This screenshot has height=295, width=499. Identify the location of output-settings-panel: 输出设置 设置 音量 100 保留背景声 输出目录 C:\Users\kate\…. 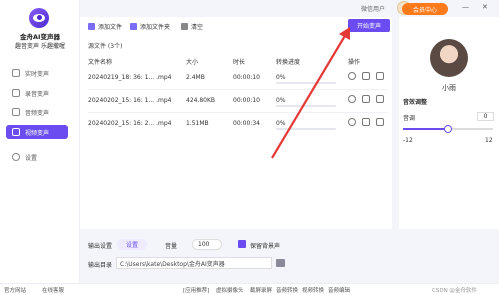
(236, 252).